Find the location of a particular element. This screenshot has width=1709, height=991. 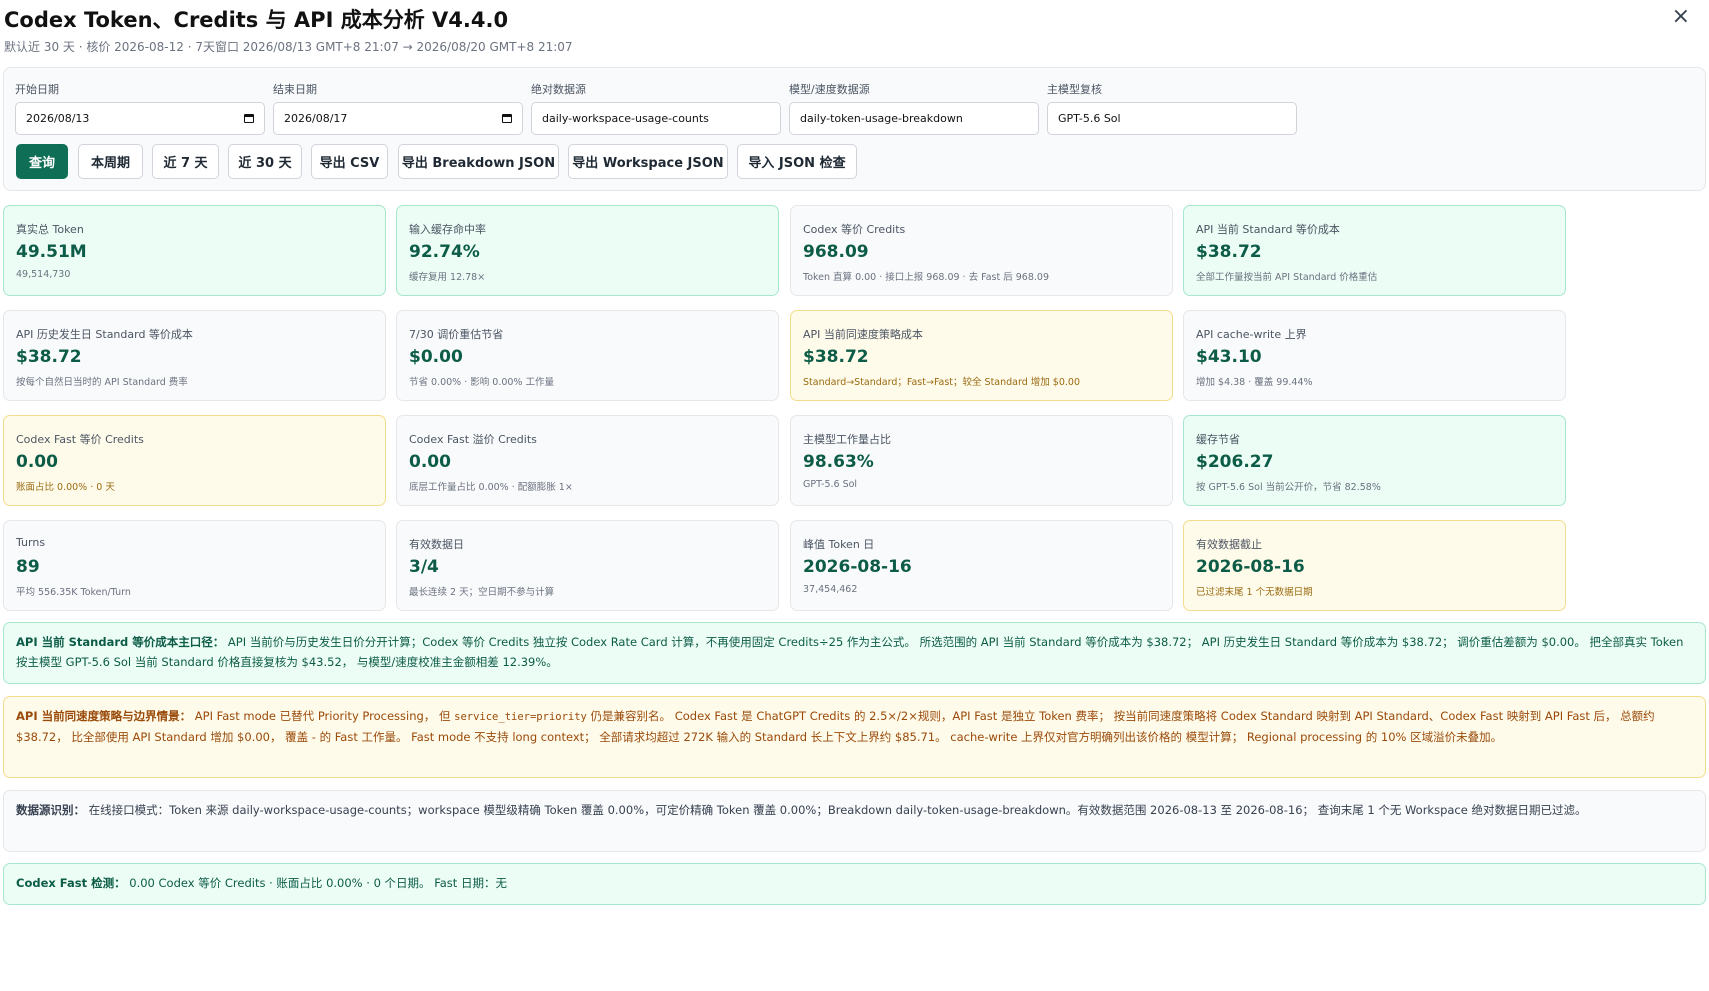

metric-value: 3/4 is located at coordinates (424, 567).